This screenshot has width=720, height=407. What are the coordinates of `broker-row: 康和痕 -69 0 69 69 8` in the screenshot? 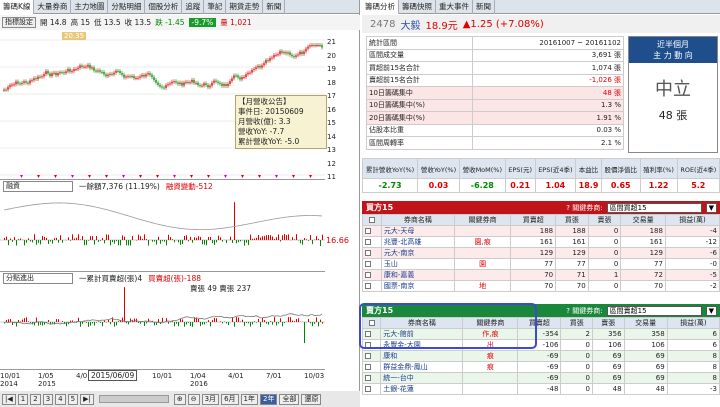 It's located at (540, 356).